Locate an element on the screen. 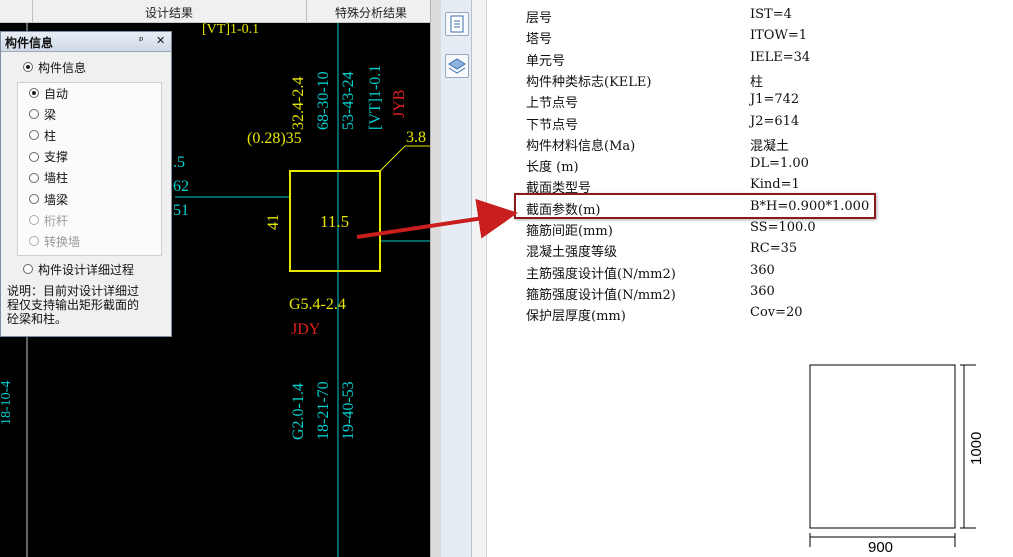 The image size is (1013, 557). section-sketch: 900 1000 is located at coordinates (897, 459).